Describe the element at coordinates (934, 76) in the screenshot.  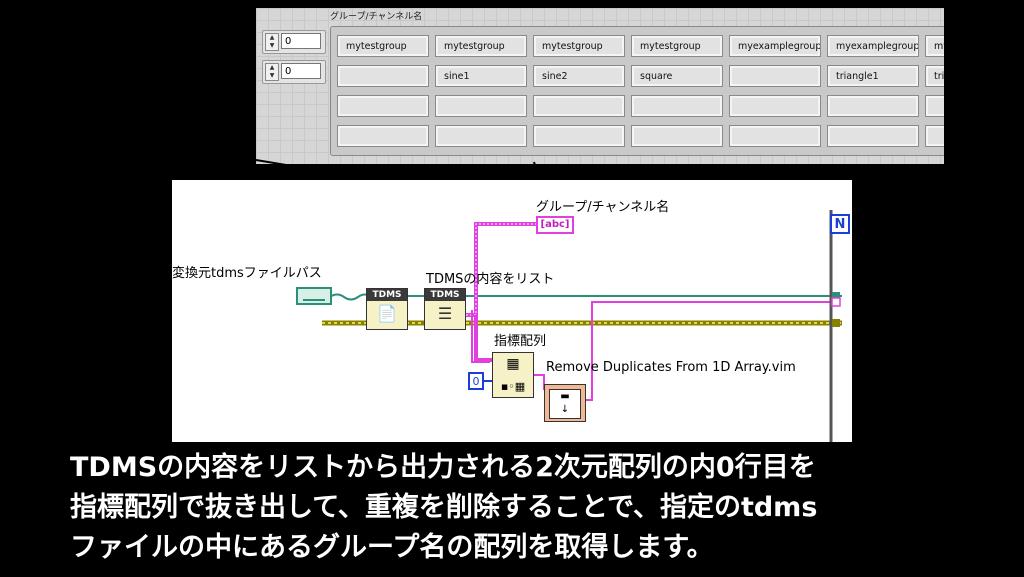
I see `array-cell: tria` at that location.